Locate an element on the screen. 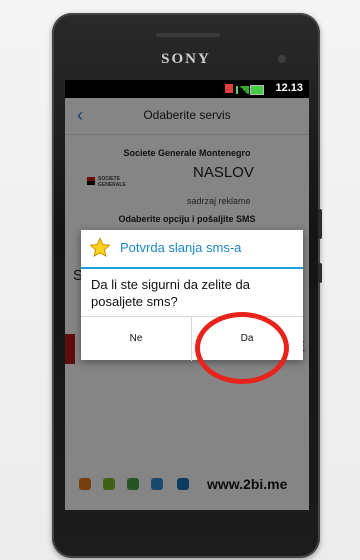 This screenshot has width=360, height=560. highlight-circle is located at coordinates (242, 348).